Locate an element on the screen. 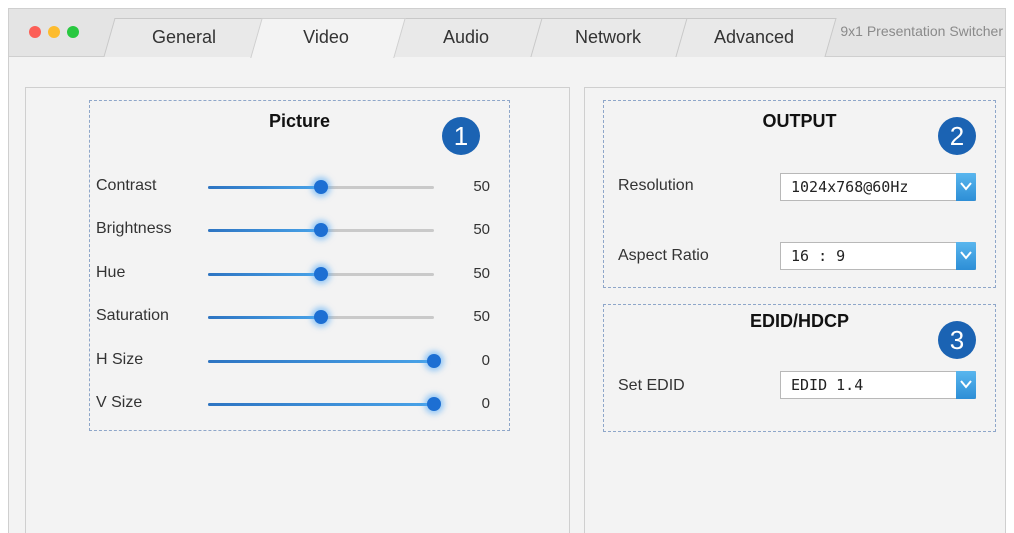  app-title: 9x1 Presentation Switcher is located at coordinates (921, 31).